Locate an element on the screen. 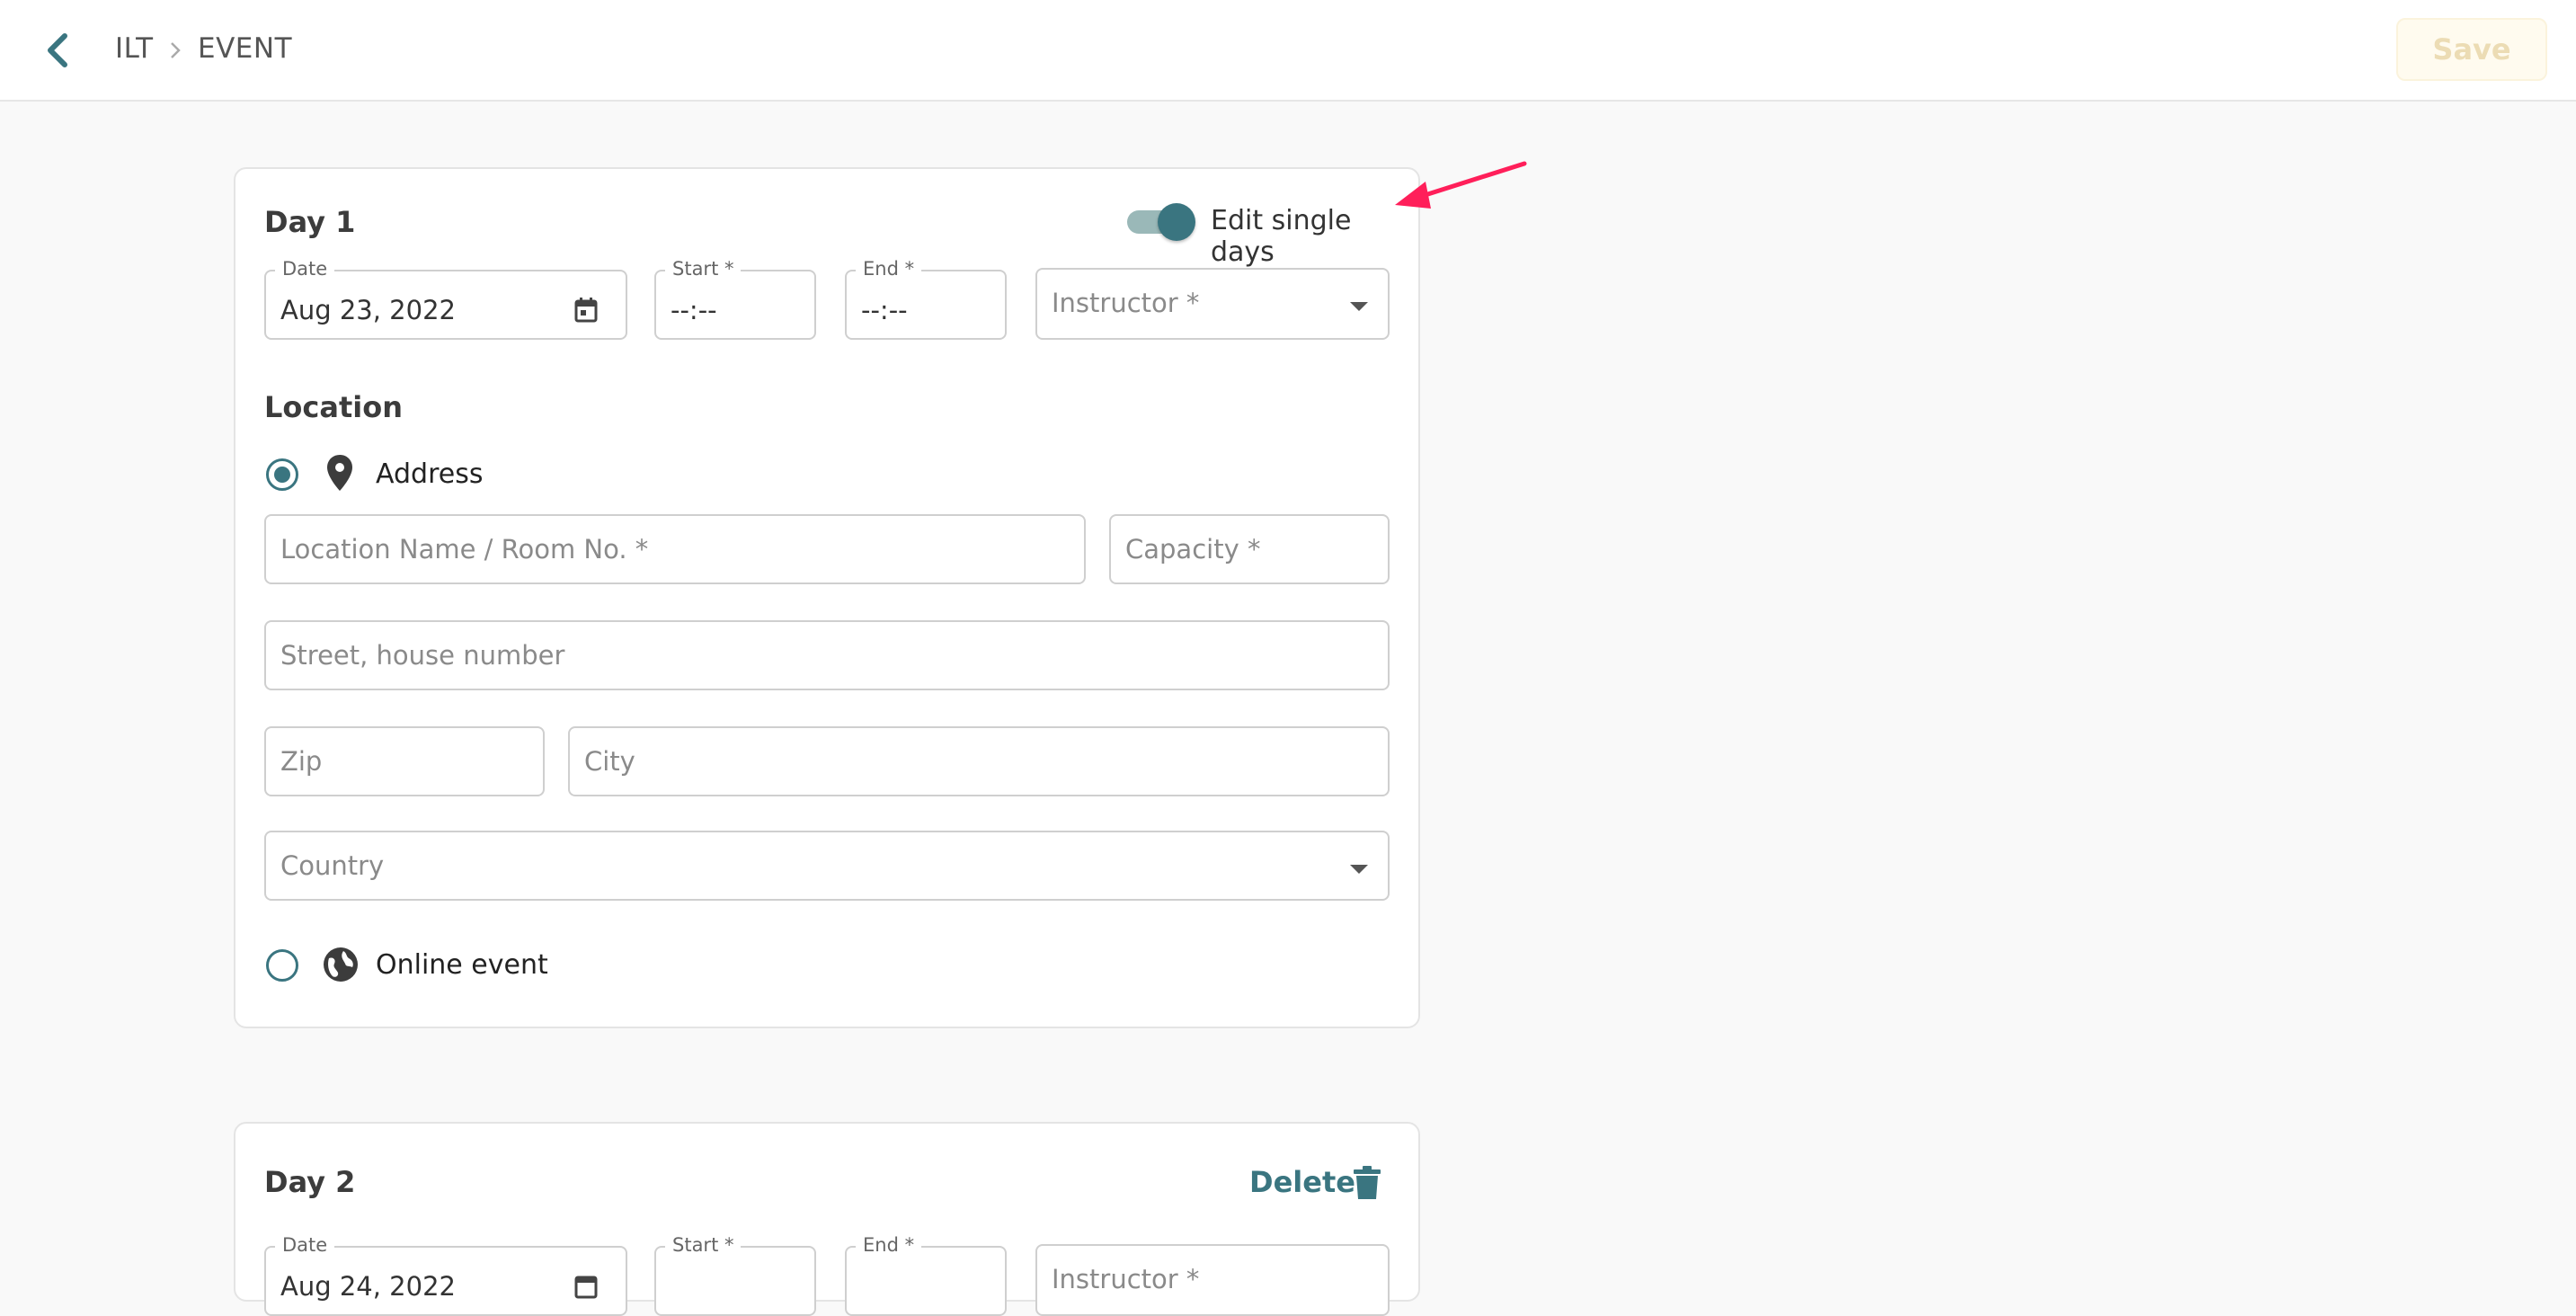 The image size is (2576, 1316). start-time-value: --:-- is located at coordinates (694, 310).